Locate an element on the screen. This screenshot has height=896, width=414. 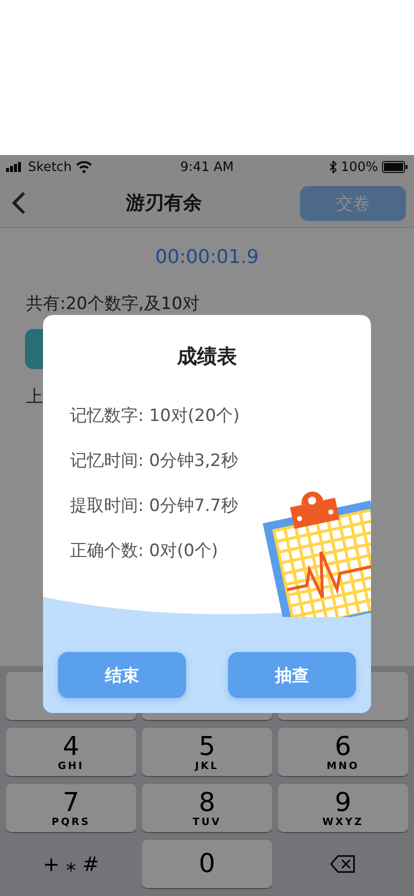
keypad-key: 0 is located at coordinates (207, 864).